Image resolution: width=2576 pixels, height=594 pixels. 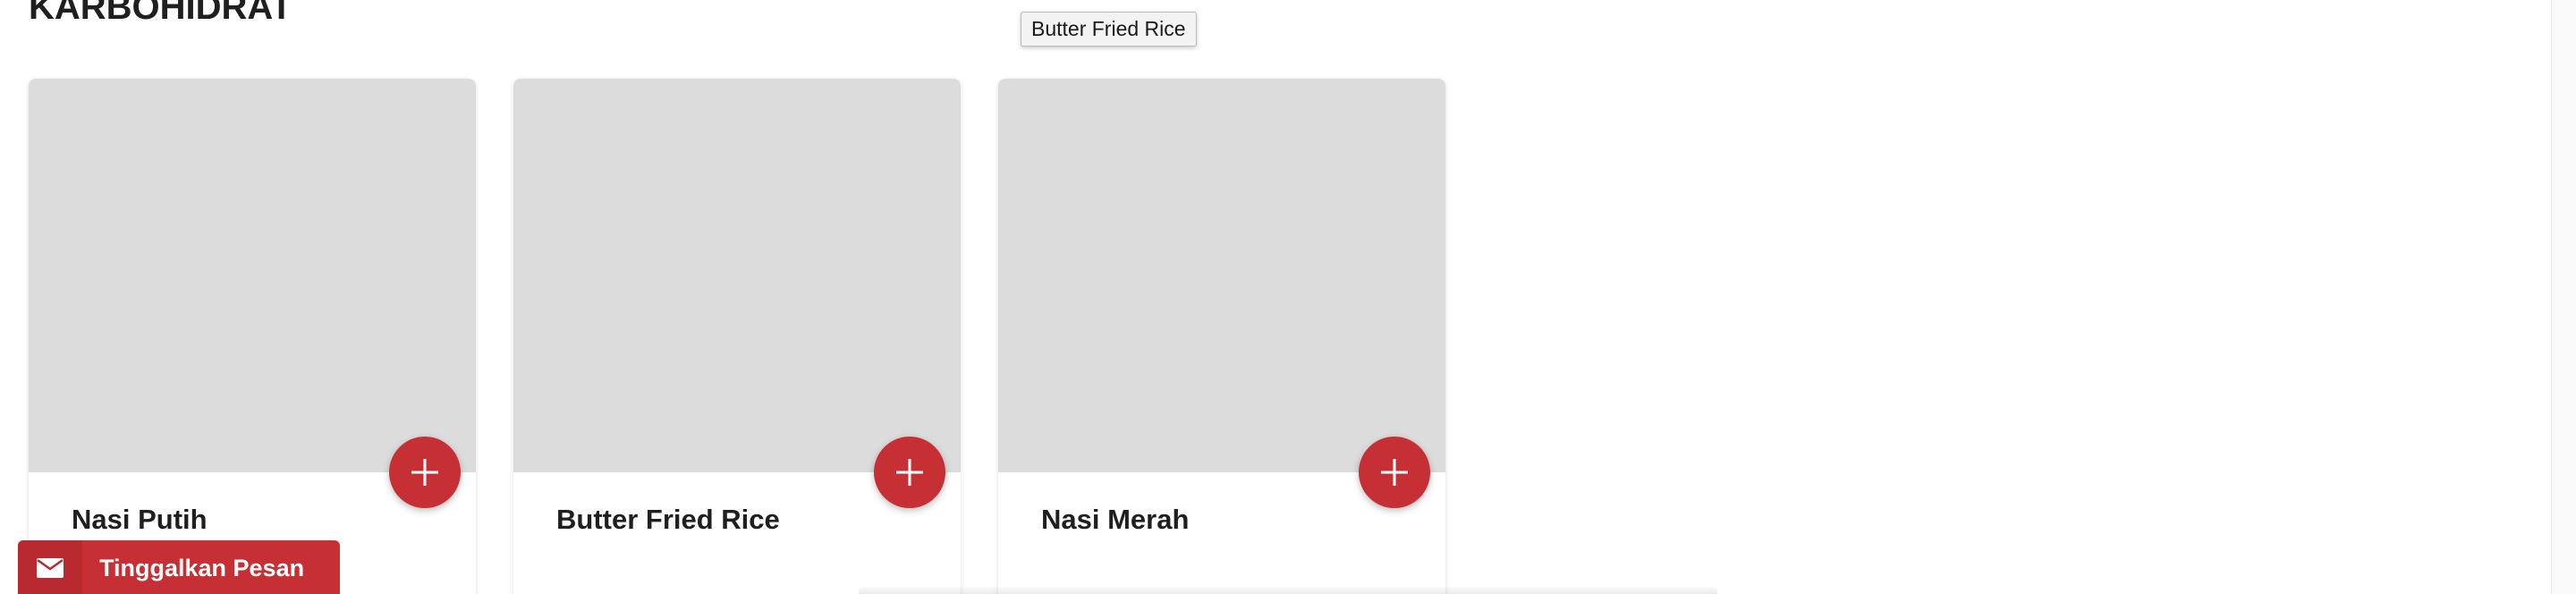 What do you see at coordinates (1115, 520) in the screenshot?
I see `product-name: Nasi Merah` at bounding box center [1115, 520].